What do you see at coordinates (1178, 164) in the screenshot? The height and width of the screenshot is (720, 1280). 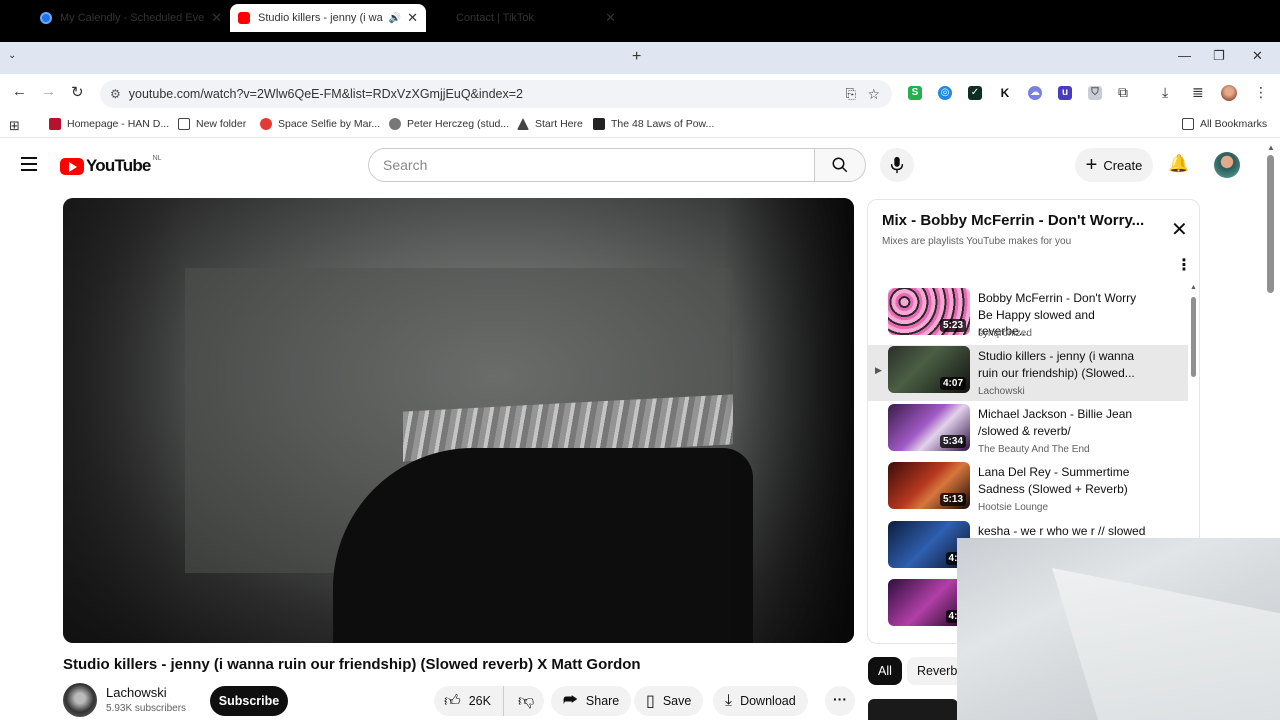 I see `notifications-bell-icon: 🔔` at bounding box center [1178, 164].